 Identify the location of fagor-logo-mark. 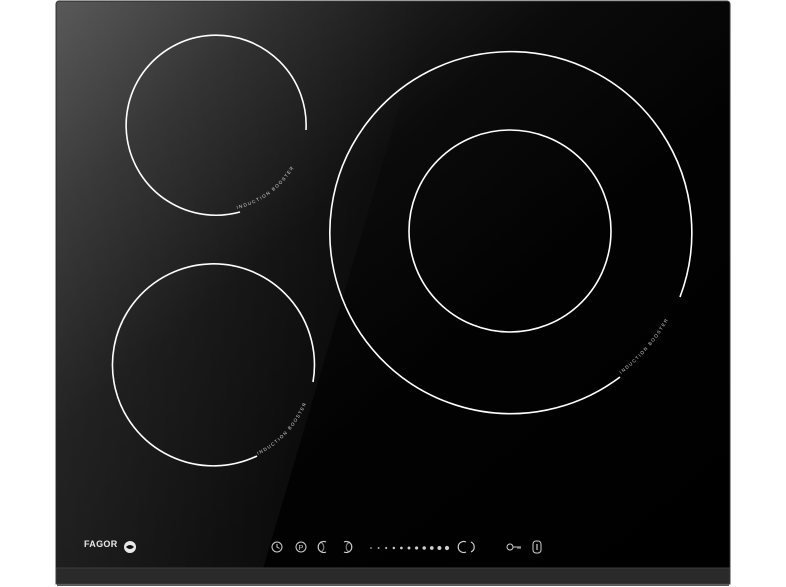
(130, 547).